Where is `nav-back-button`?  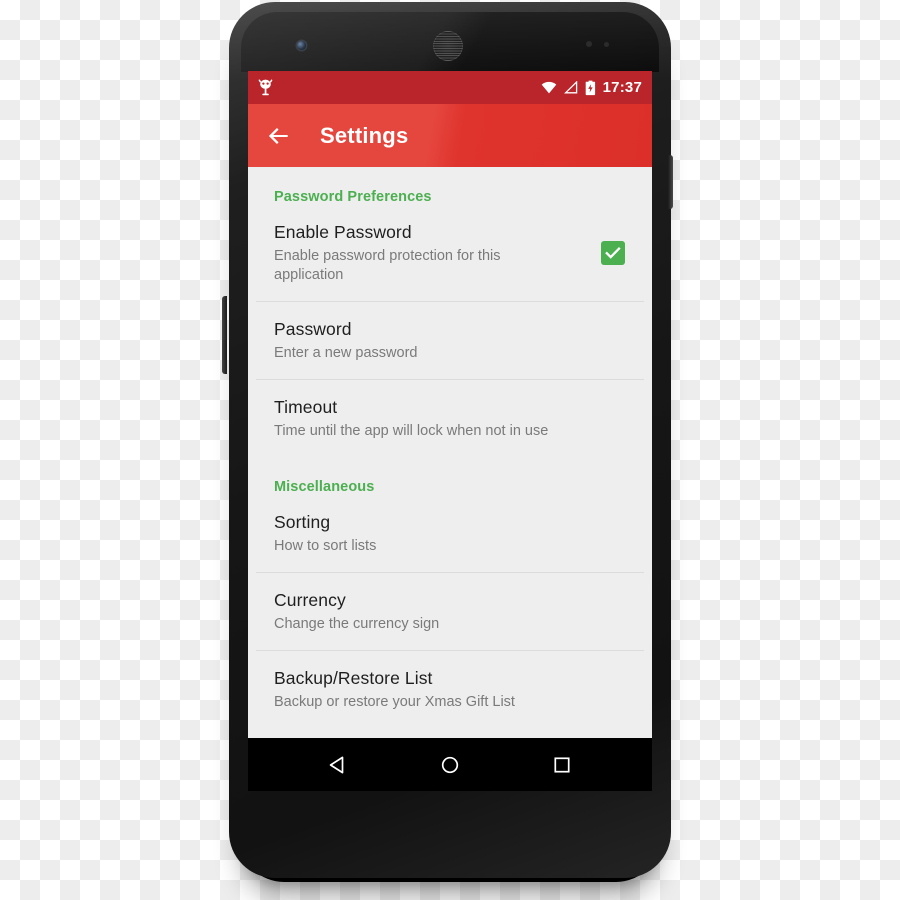 nav-back-button is located at coordinates (338, 765).